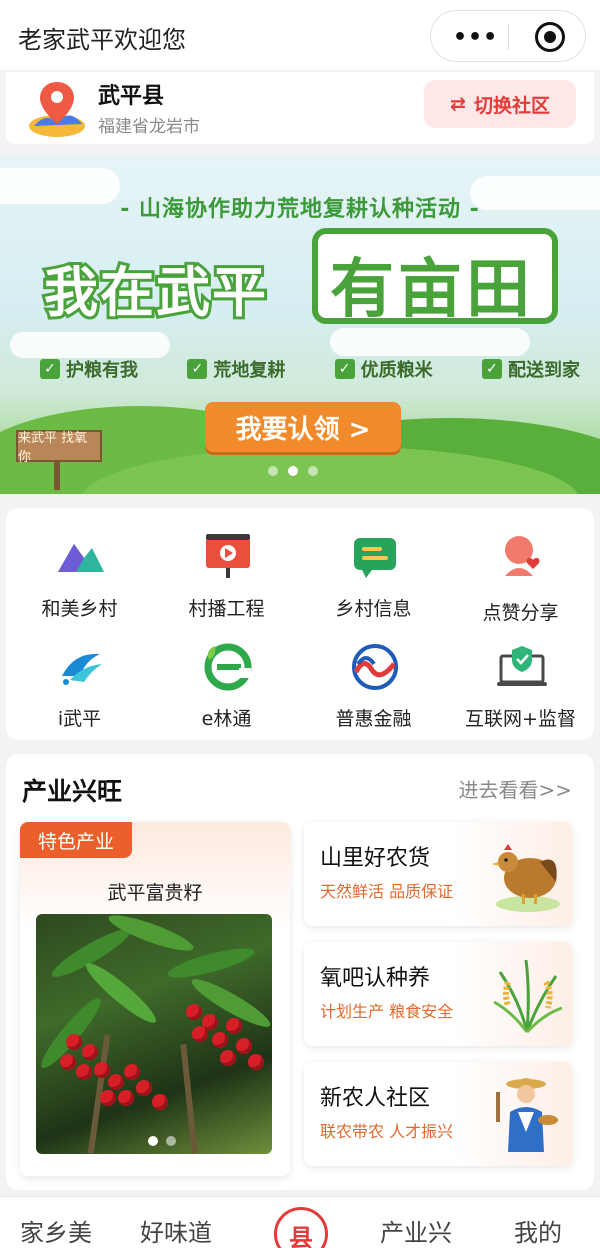 The image size is (600, 1248). I want to click on feature-name: 武平富贵籽, so click(155, 893).